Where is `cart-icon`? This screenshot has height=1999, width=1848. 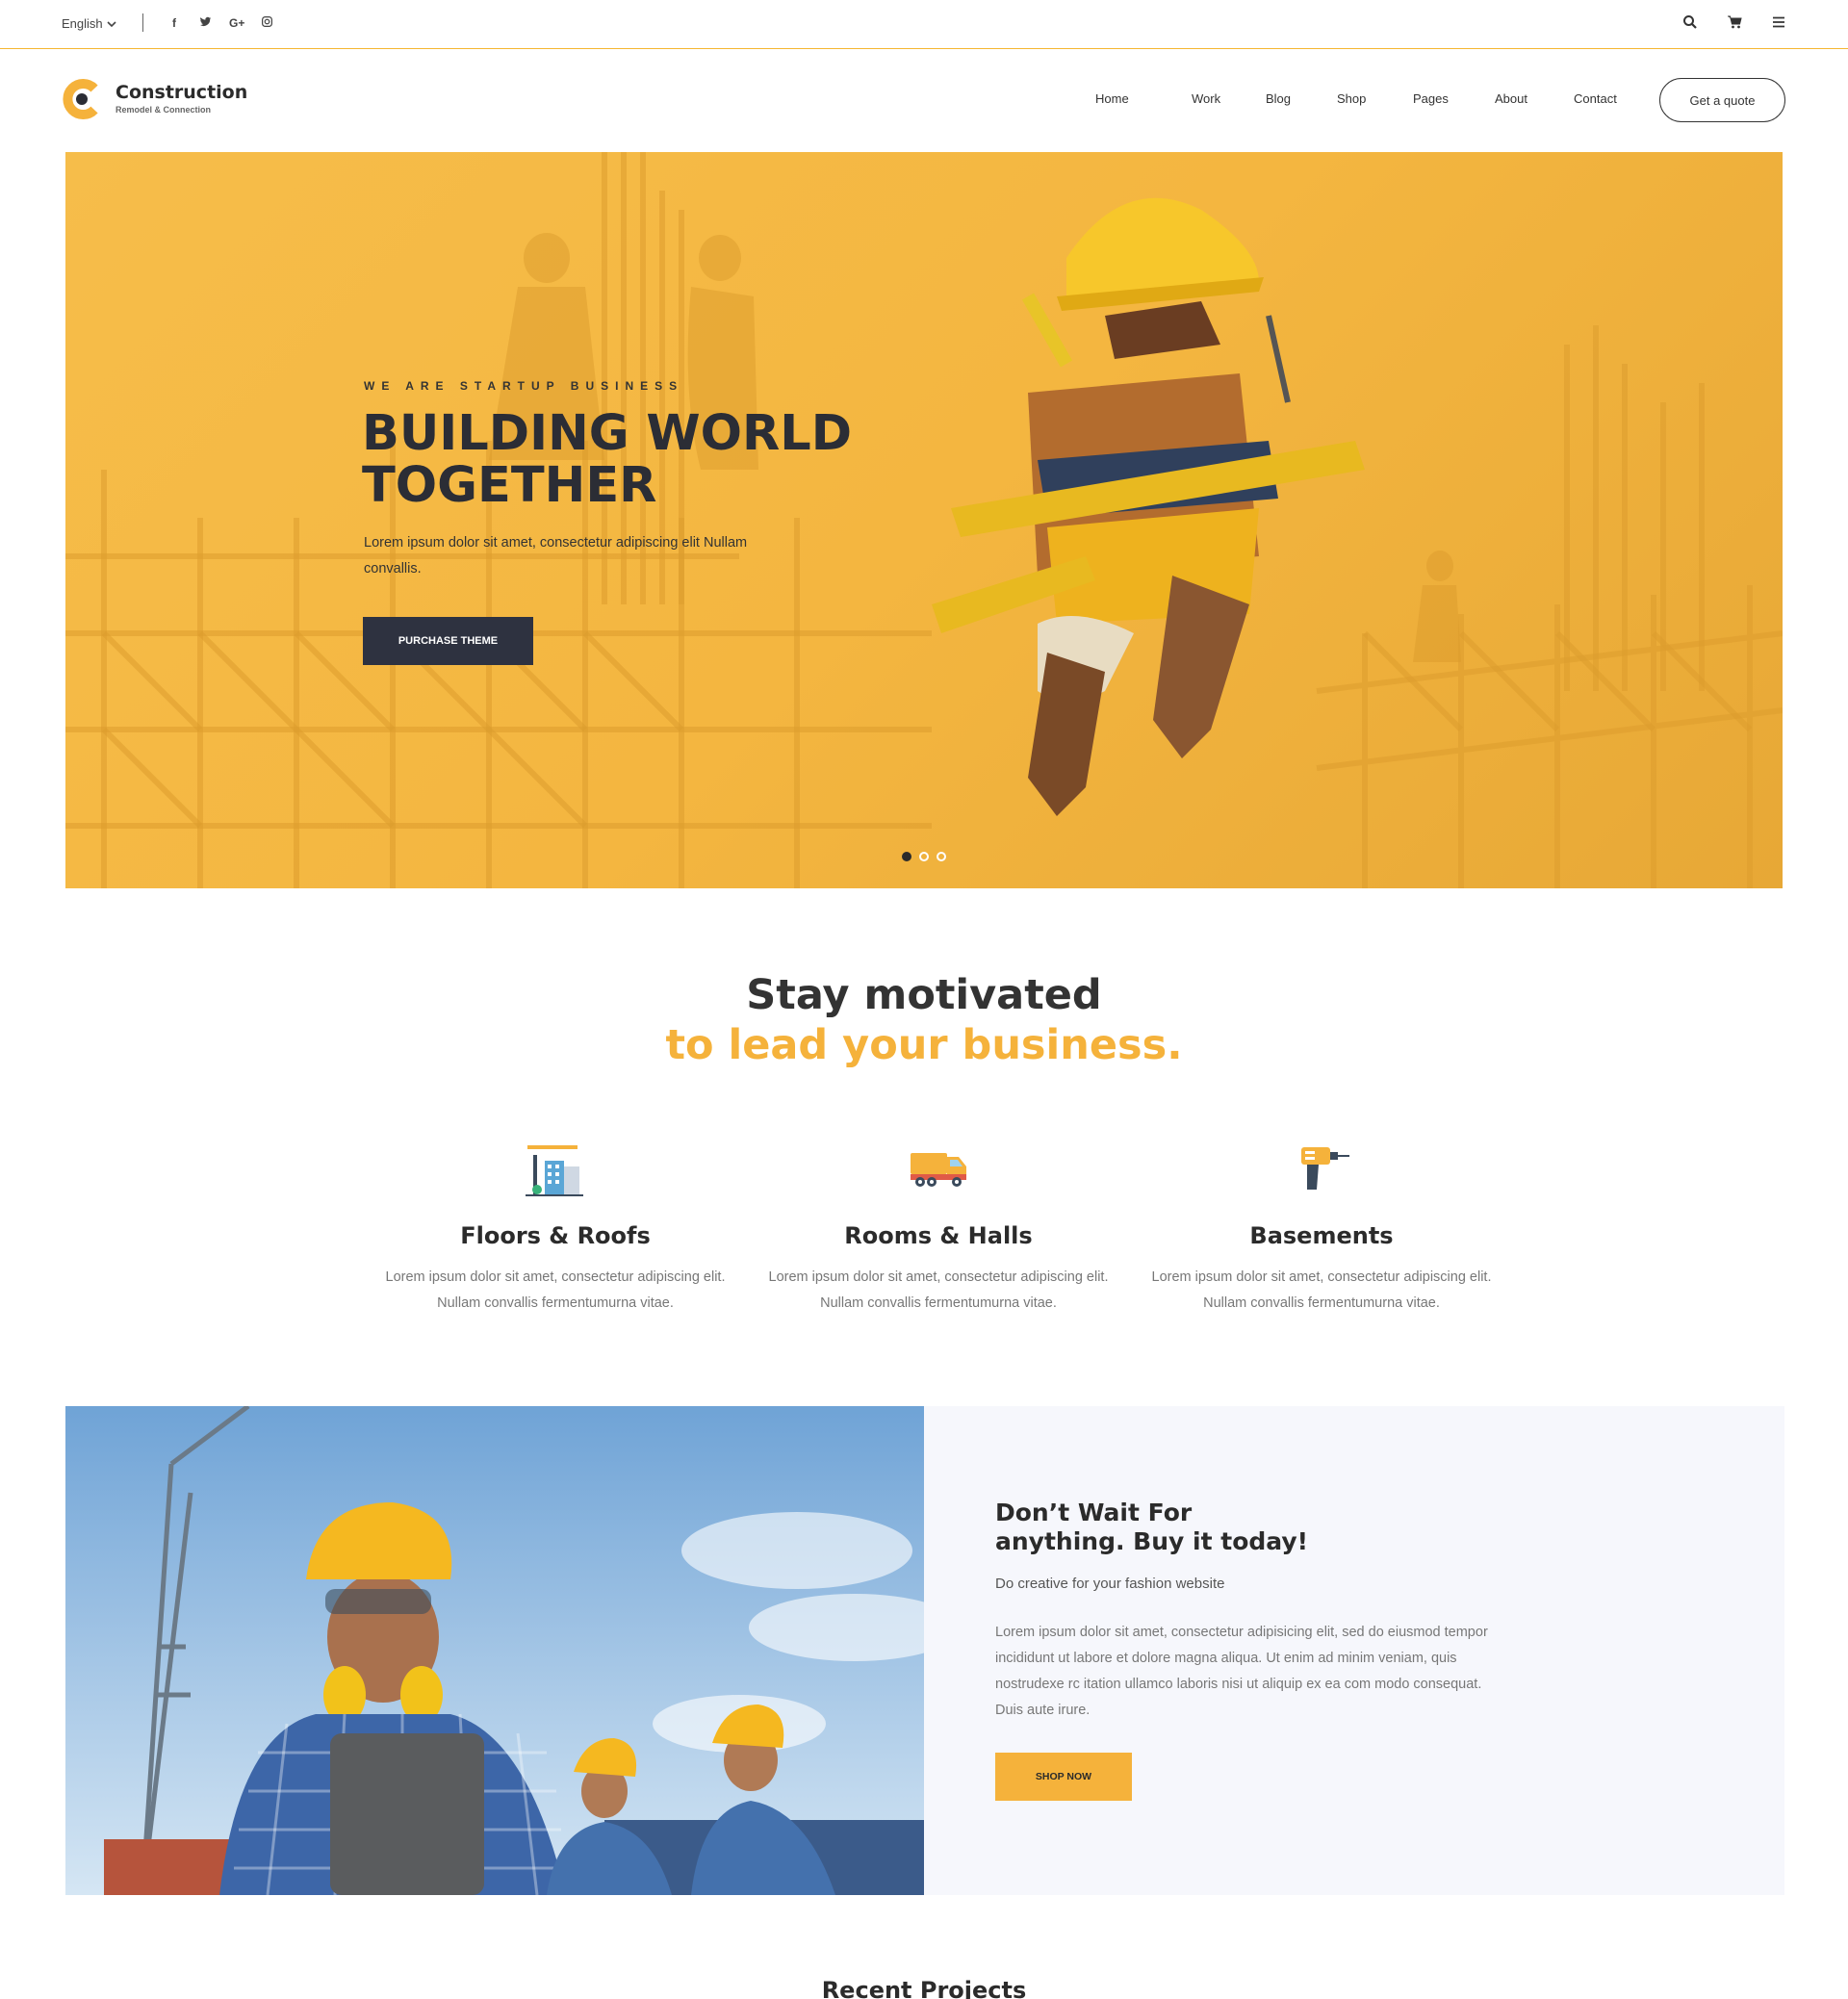
cart-icon is located at coordinates (1734, 22).